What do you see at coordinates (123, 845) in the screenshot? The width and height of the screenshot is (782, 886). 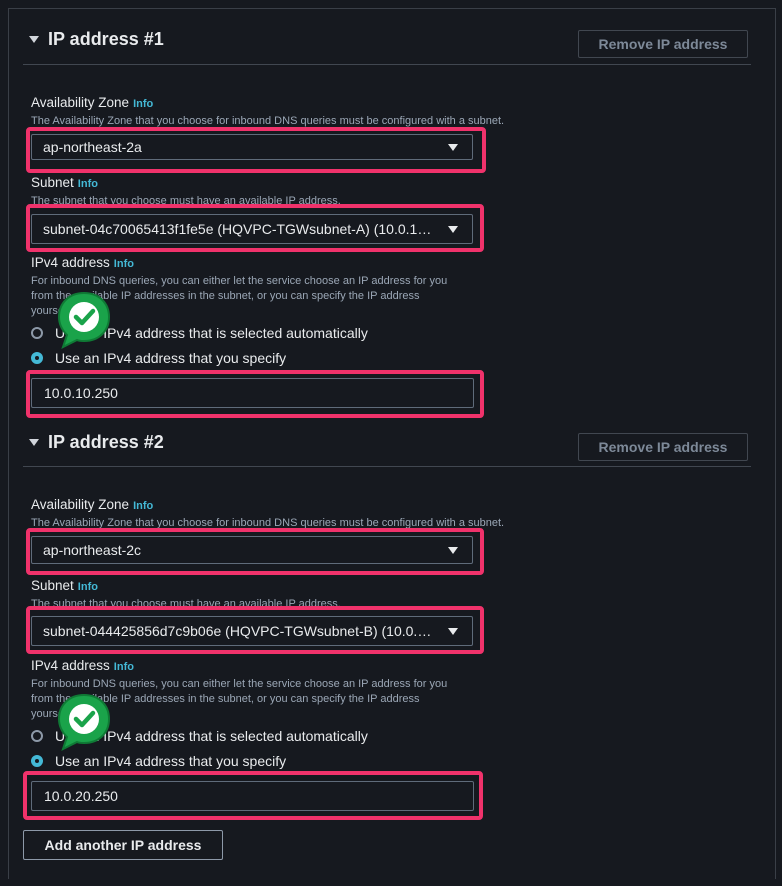 I see `add-another-ip-address-button: Add another IP address` at bounding box center [123, 845].